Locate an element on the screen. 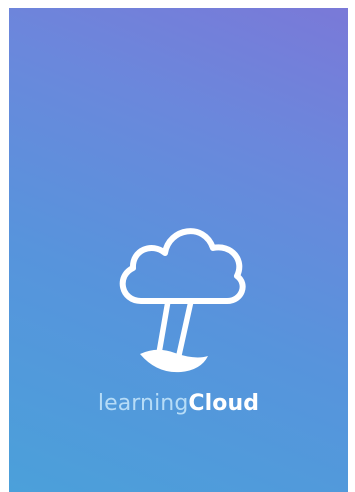 This screenshot has height=492, width=355. brand-wordmark: learningCloud is located at coordinates (178, 404).